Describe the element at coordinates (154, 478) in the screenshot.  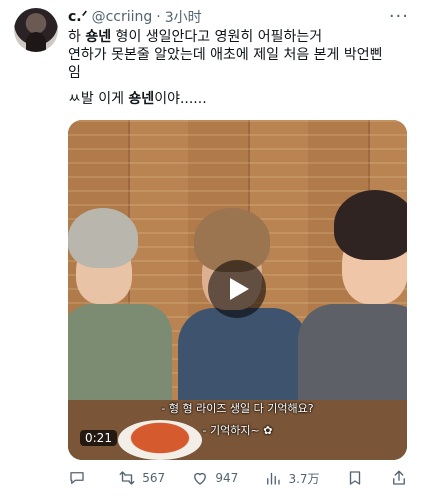
I see `retweet-count: 567` at that location.